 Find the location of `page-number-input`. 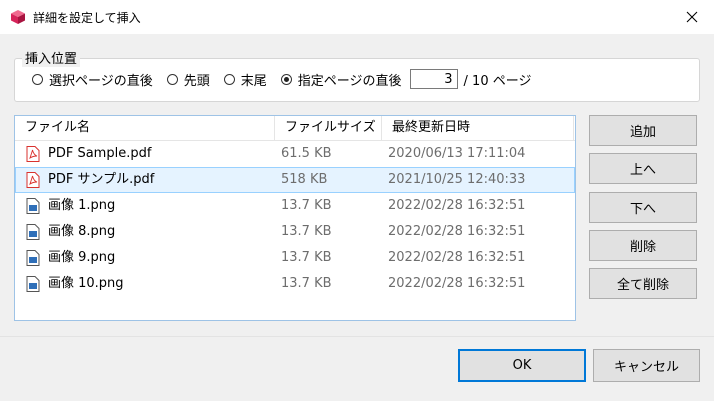

page-number-input is located at coordinates (433, 79).